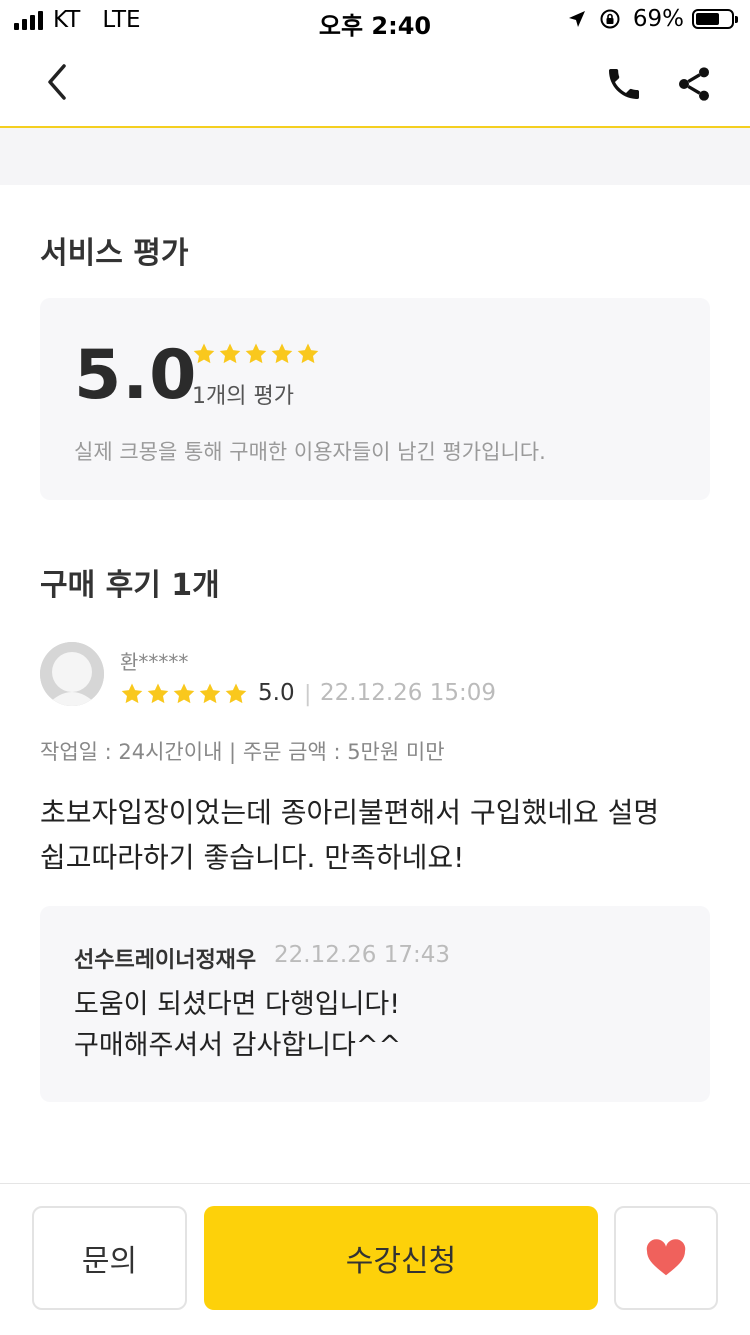  I want to click on reply-date: 22.12.26 17:43, so click(362, 955).